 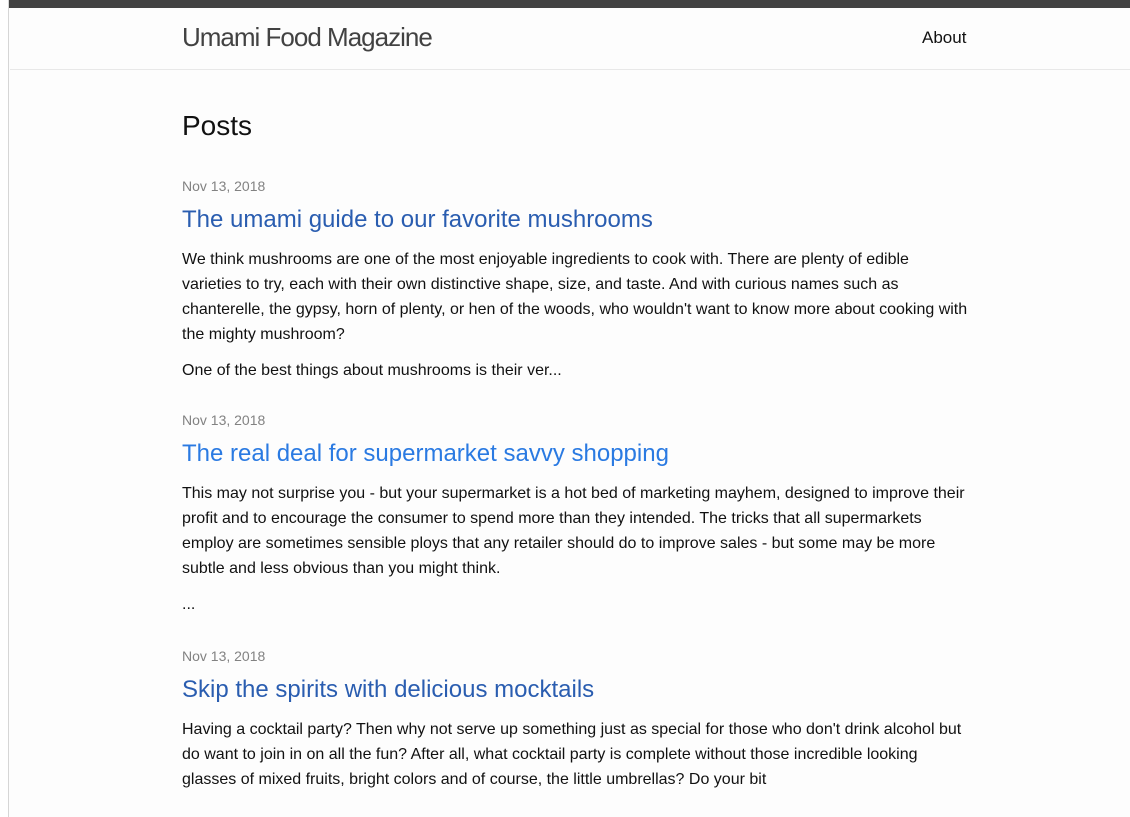 What do you see at coordinates (4, 408) in the screenshot?
I see `window-left-border` at bounding box center [4, 408].